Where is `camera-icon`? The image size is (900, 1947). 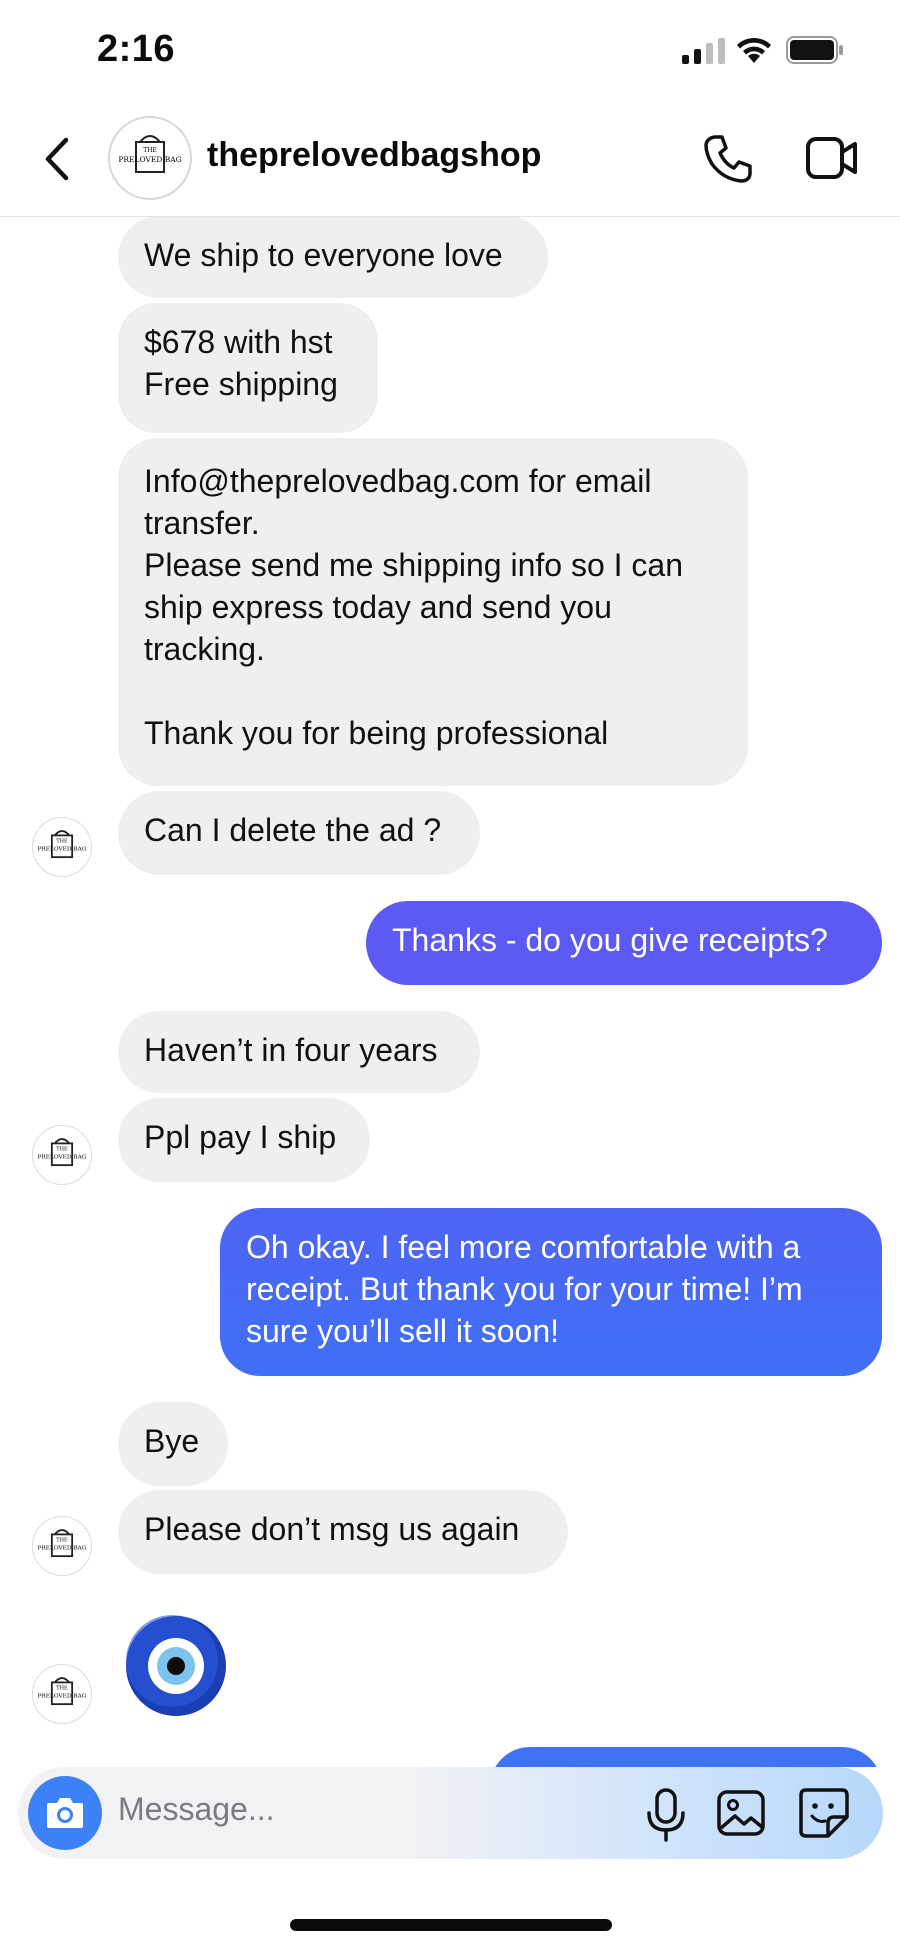 camera-icon is located at coordinates (65, 1813).